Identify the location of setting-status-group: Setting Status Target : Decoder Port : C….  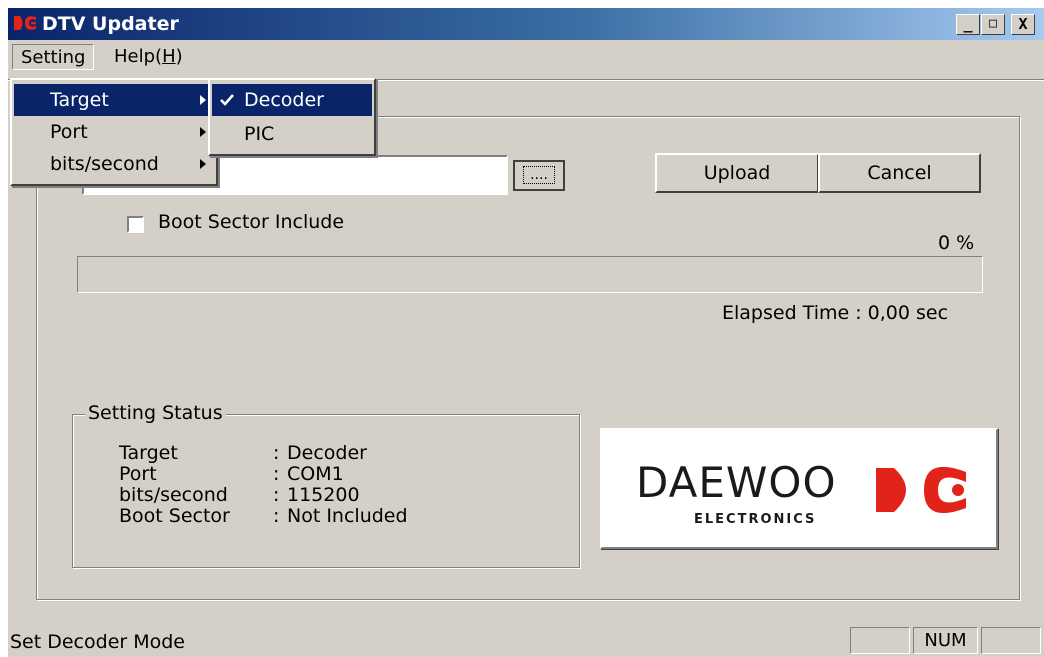
(326, 484).